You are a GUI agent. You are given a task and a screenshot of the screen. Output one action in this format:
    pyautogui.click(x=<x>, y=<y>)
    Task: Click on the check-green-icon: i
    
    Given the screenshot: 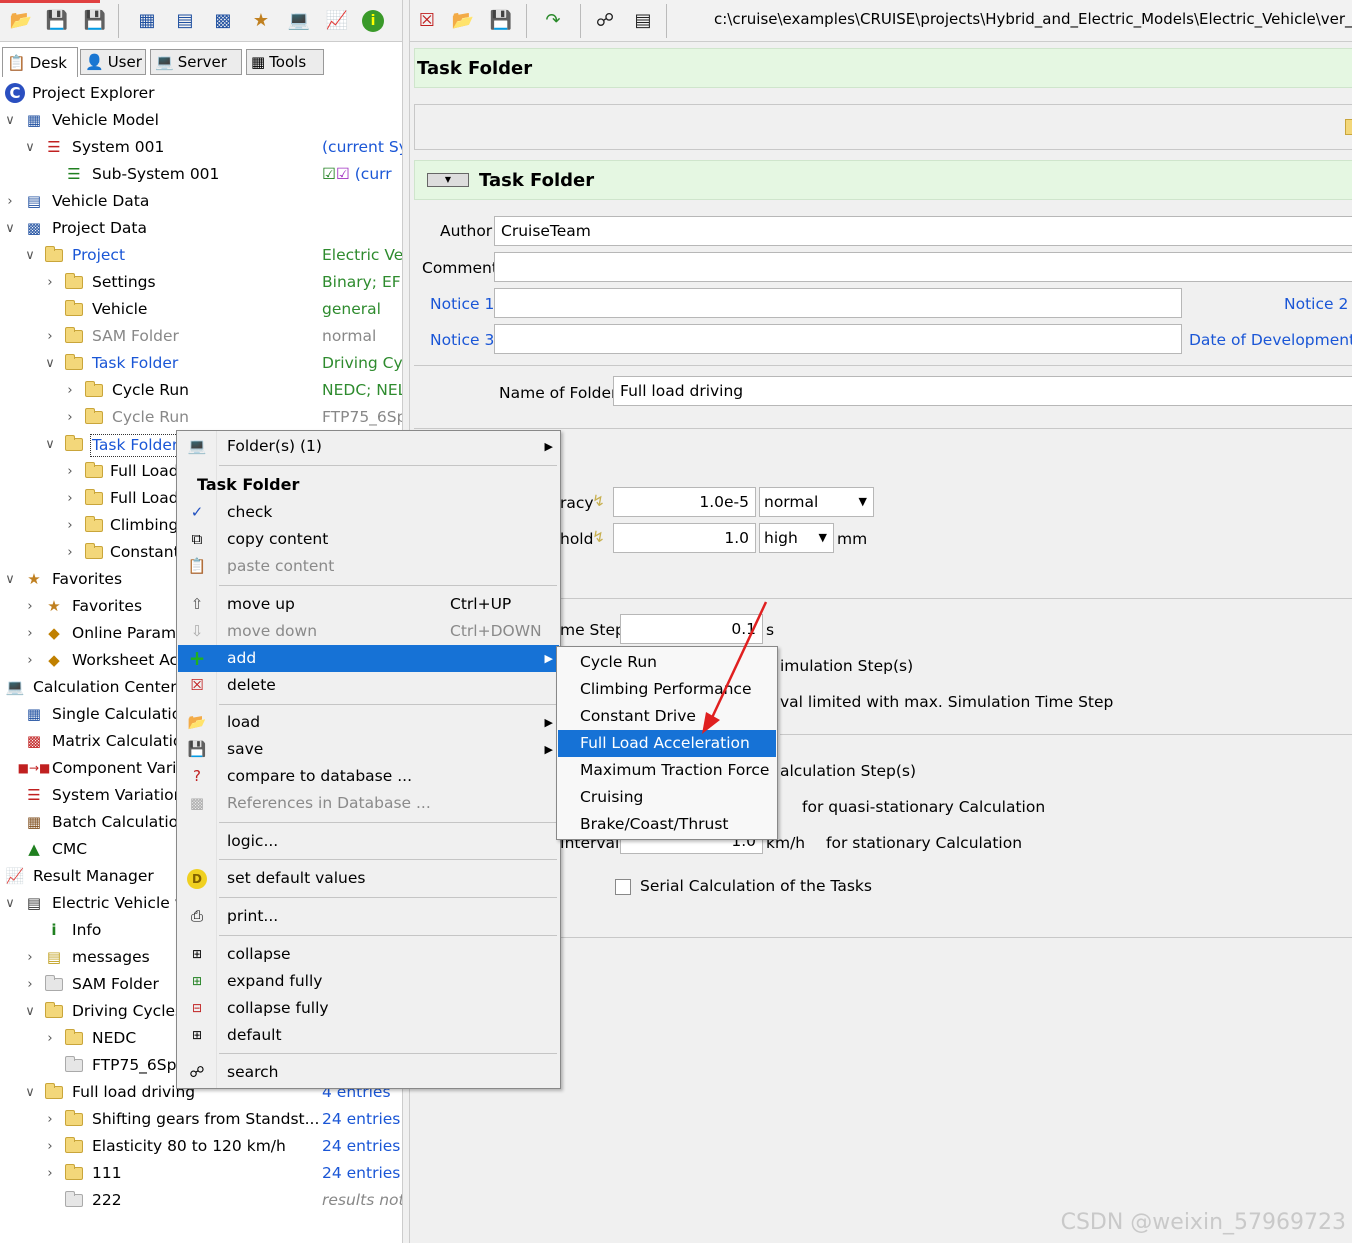 What is the action you would take?
    pyautogui.click(x=373, y=21)
    